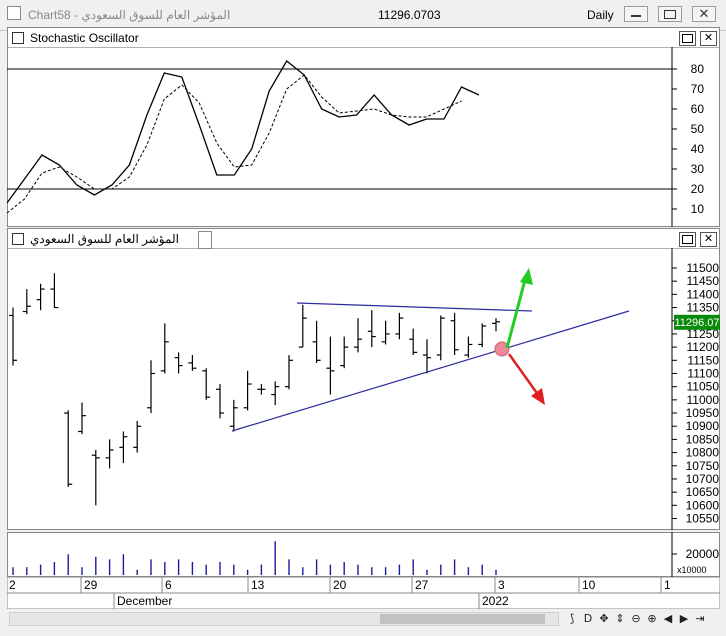 The width and height of the screenshot is (726, 636). I want to click on horizontal-scrollbar, so click(284, 619).